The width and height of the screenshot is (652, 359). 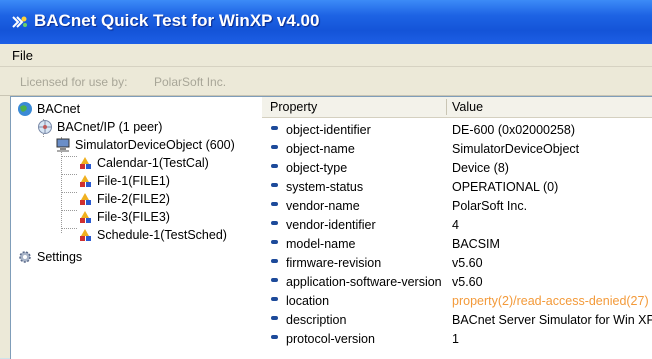 What do you see at coordinates (446, 107) in the screenshot?
I see `column-divider` at bounding box center [446, 107].